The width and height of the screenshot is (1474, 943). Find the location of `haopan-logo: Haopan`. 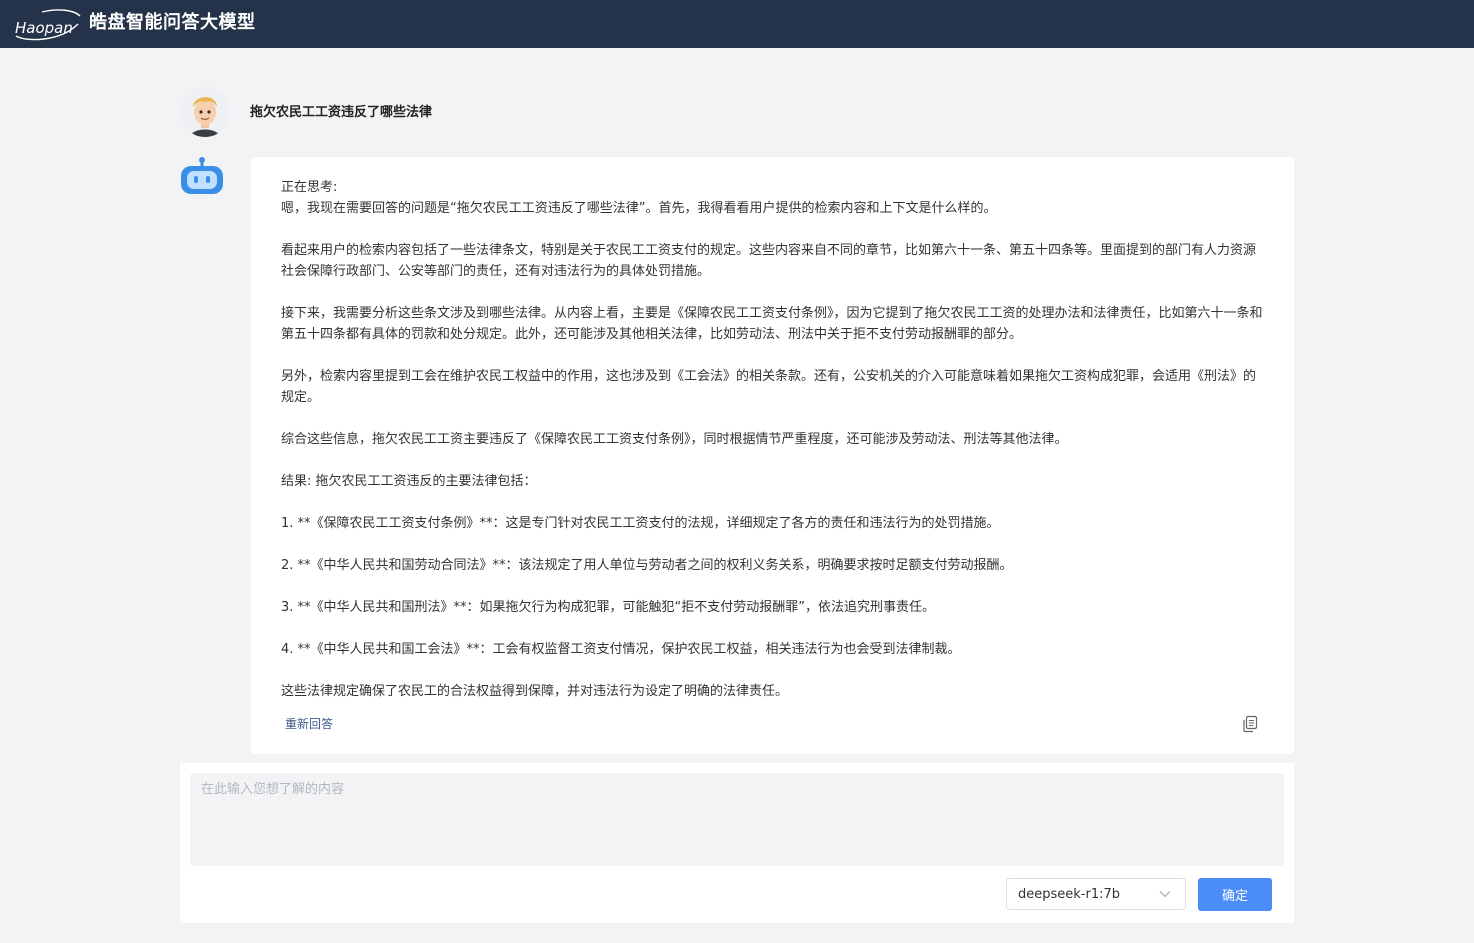

haopan-logo: Haopan is located at coordinates (47, 24).